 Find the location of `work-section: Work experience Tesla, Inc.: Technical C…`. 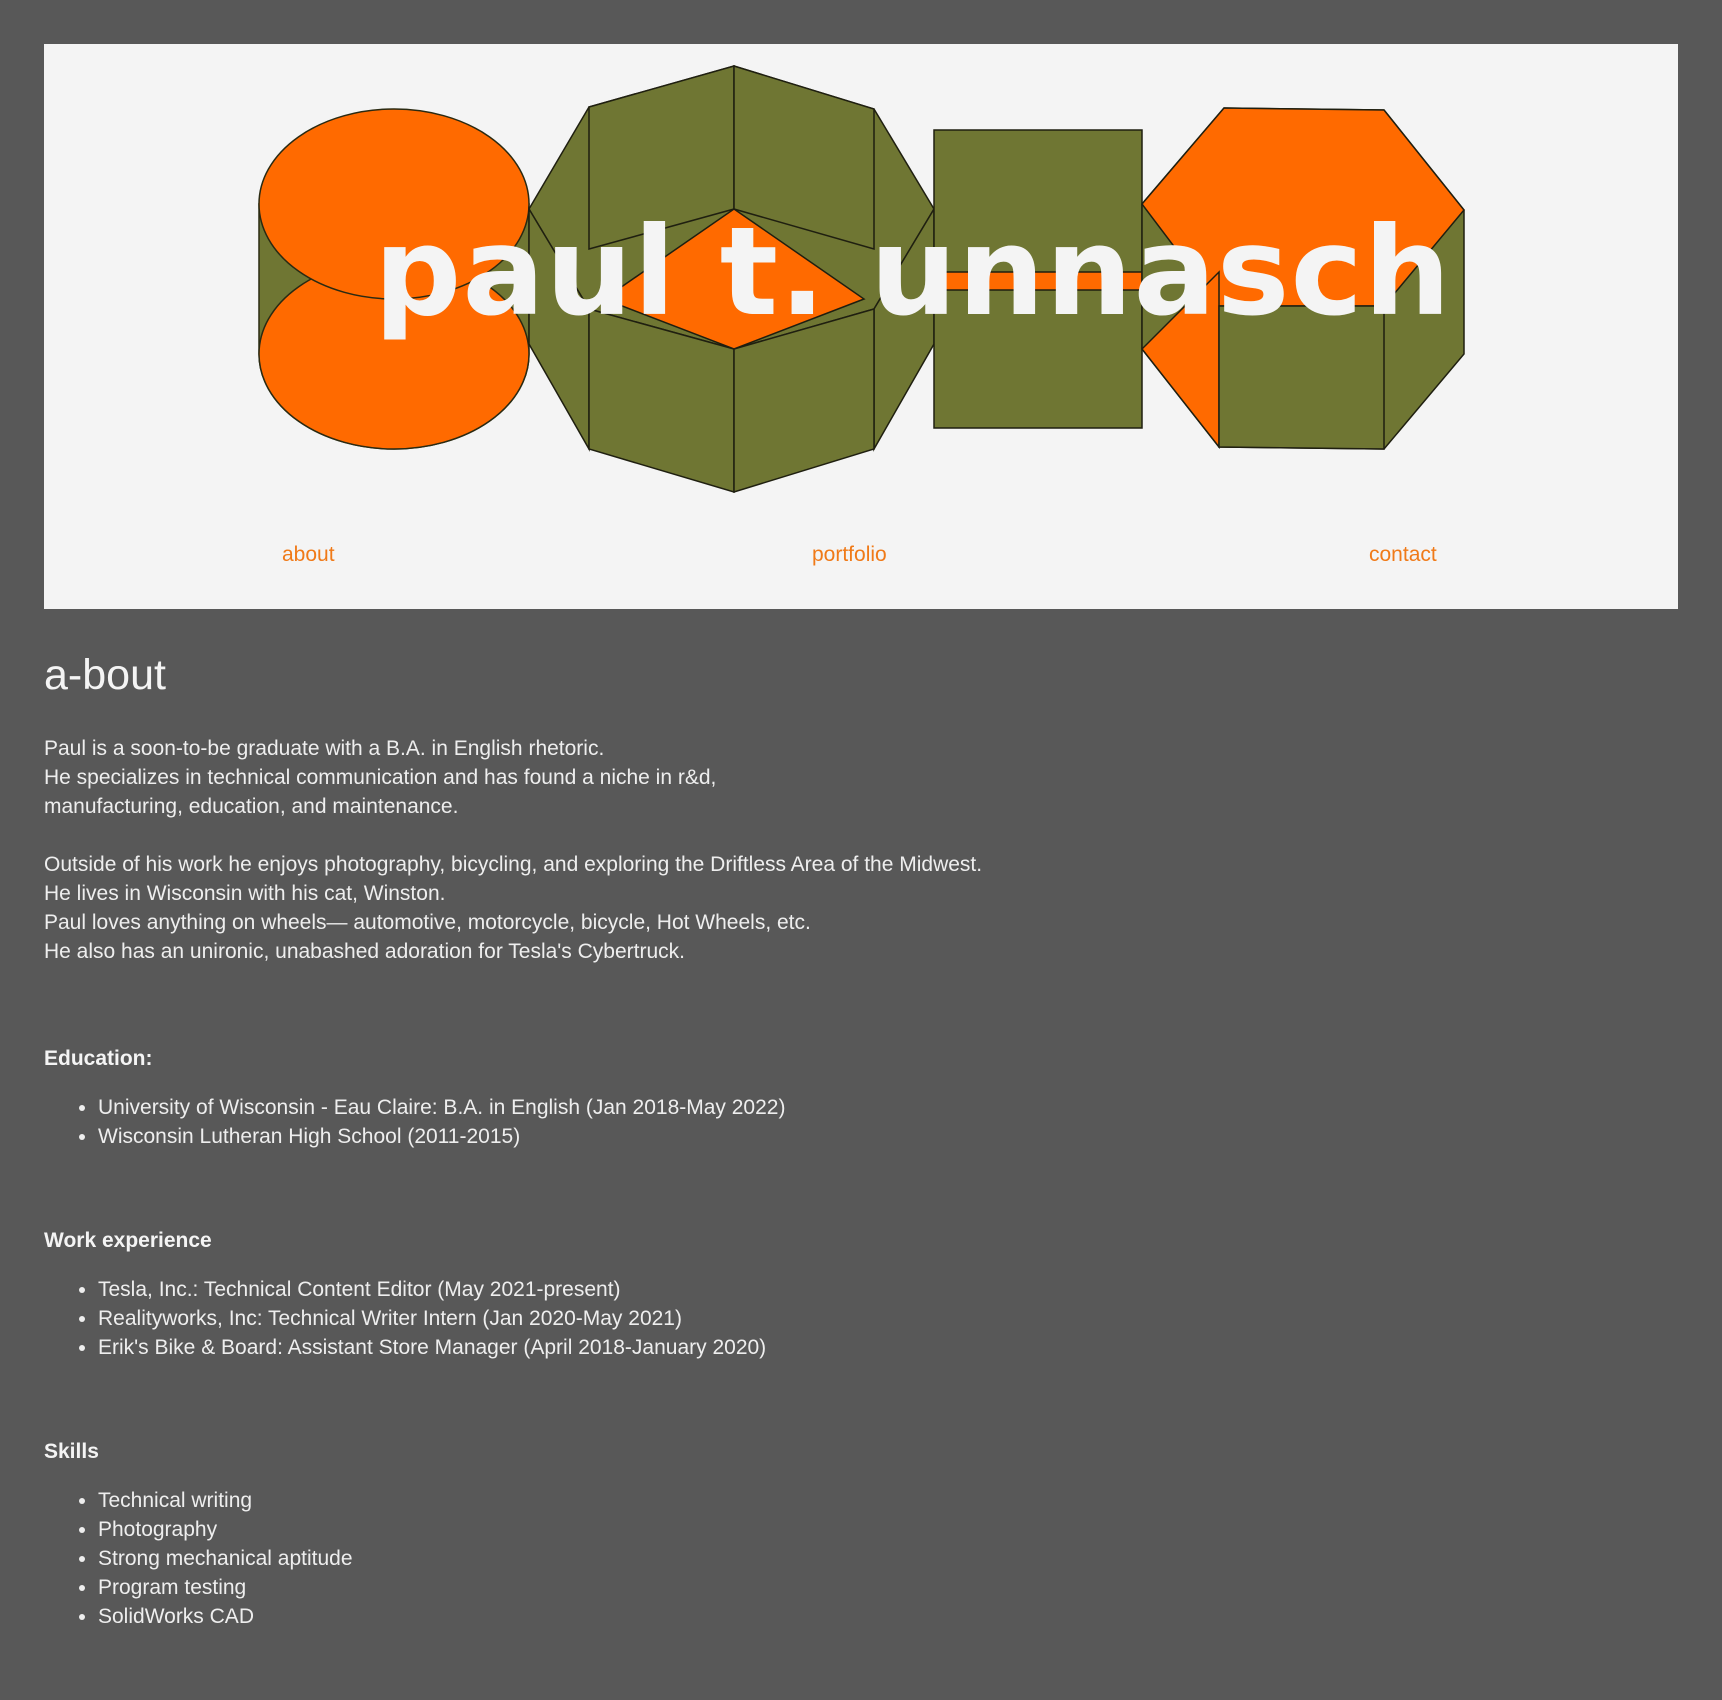

work-section: Work experience Tesla, Inc.: Technical C… is located at coordinates (544, 1294).